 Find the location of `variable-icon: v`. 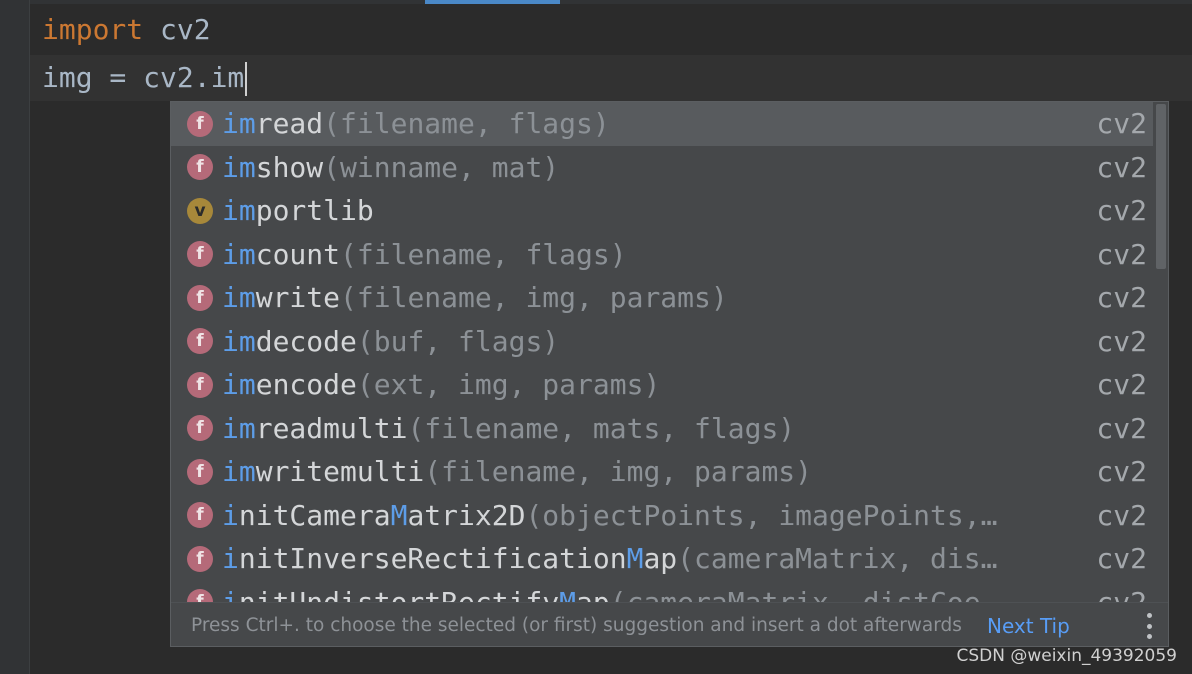

variable-icon: v is located at coordinates (200, 210).